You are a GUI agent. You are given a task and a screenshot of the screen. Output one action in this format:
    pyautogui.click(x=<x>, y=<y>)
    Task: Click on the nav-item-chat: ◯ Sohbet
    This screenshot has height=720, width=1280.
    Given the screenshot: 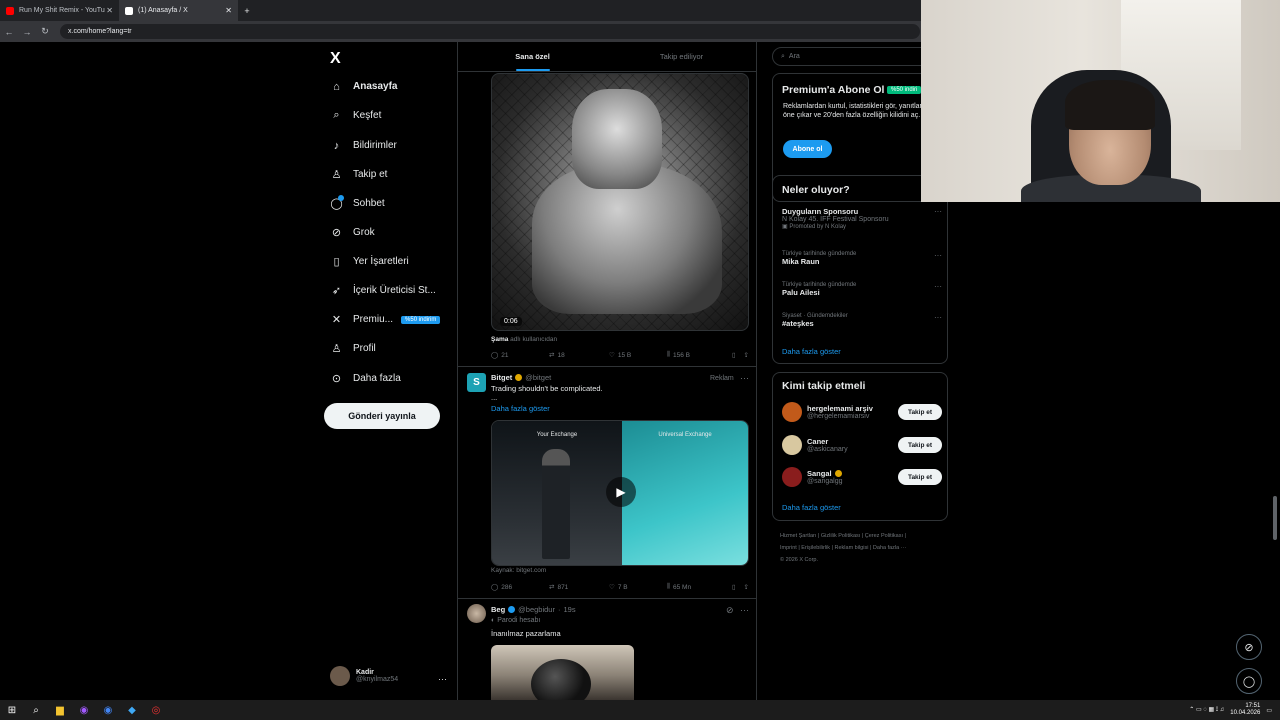 What is the action you would take?
    pyautogui.click(x=357, y=202)
    